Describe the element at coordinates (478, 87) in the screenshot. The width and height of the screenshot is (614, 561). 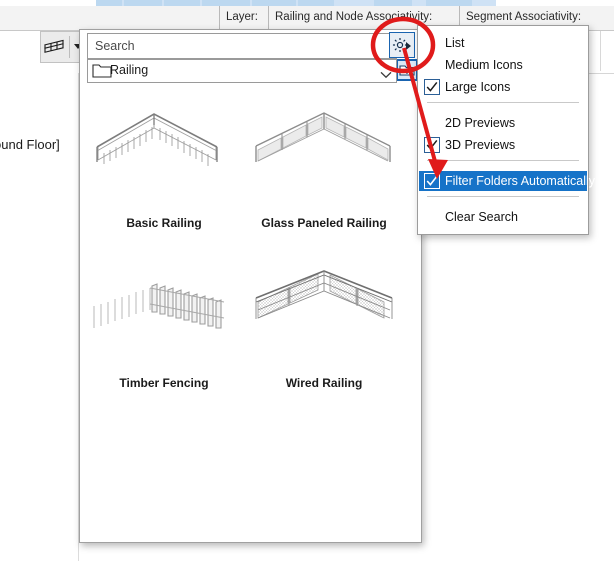
I see `menu-item-label: Large Icons` at that location.